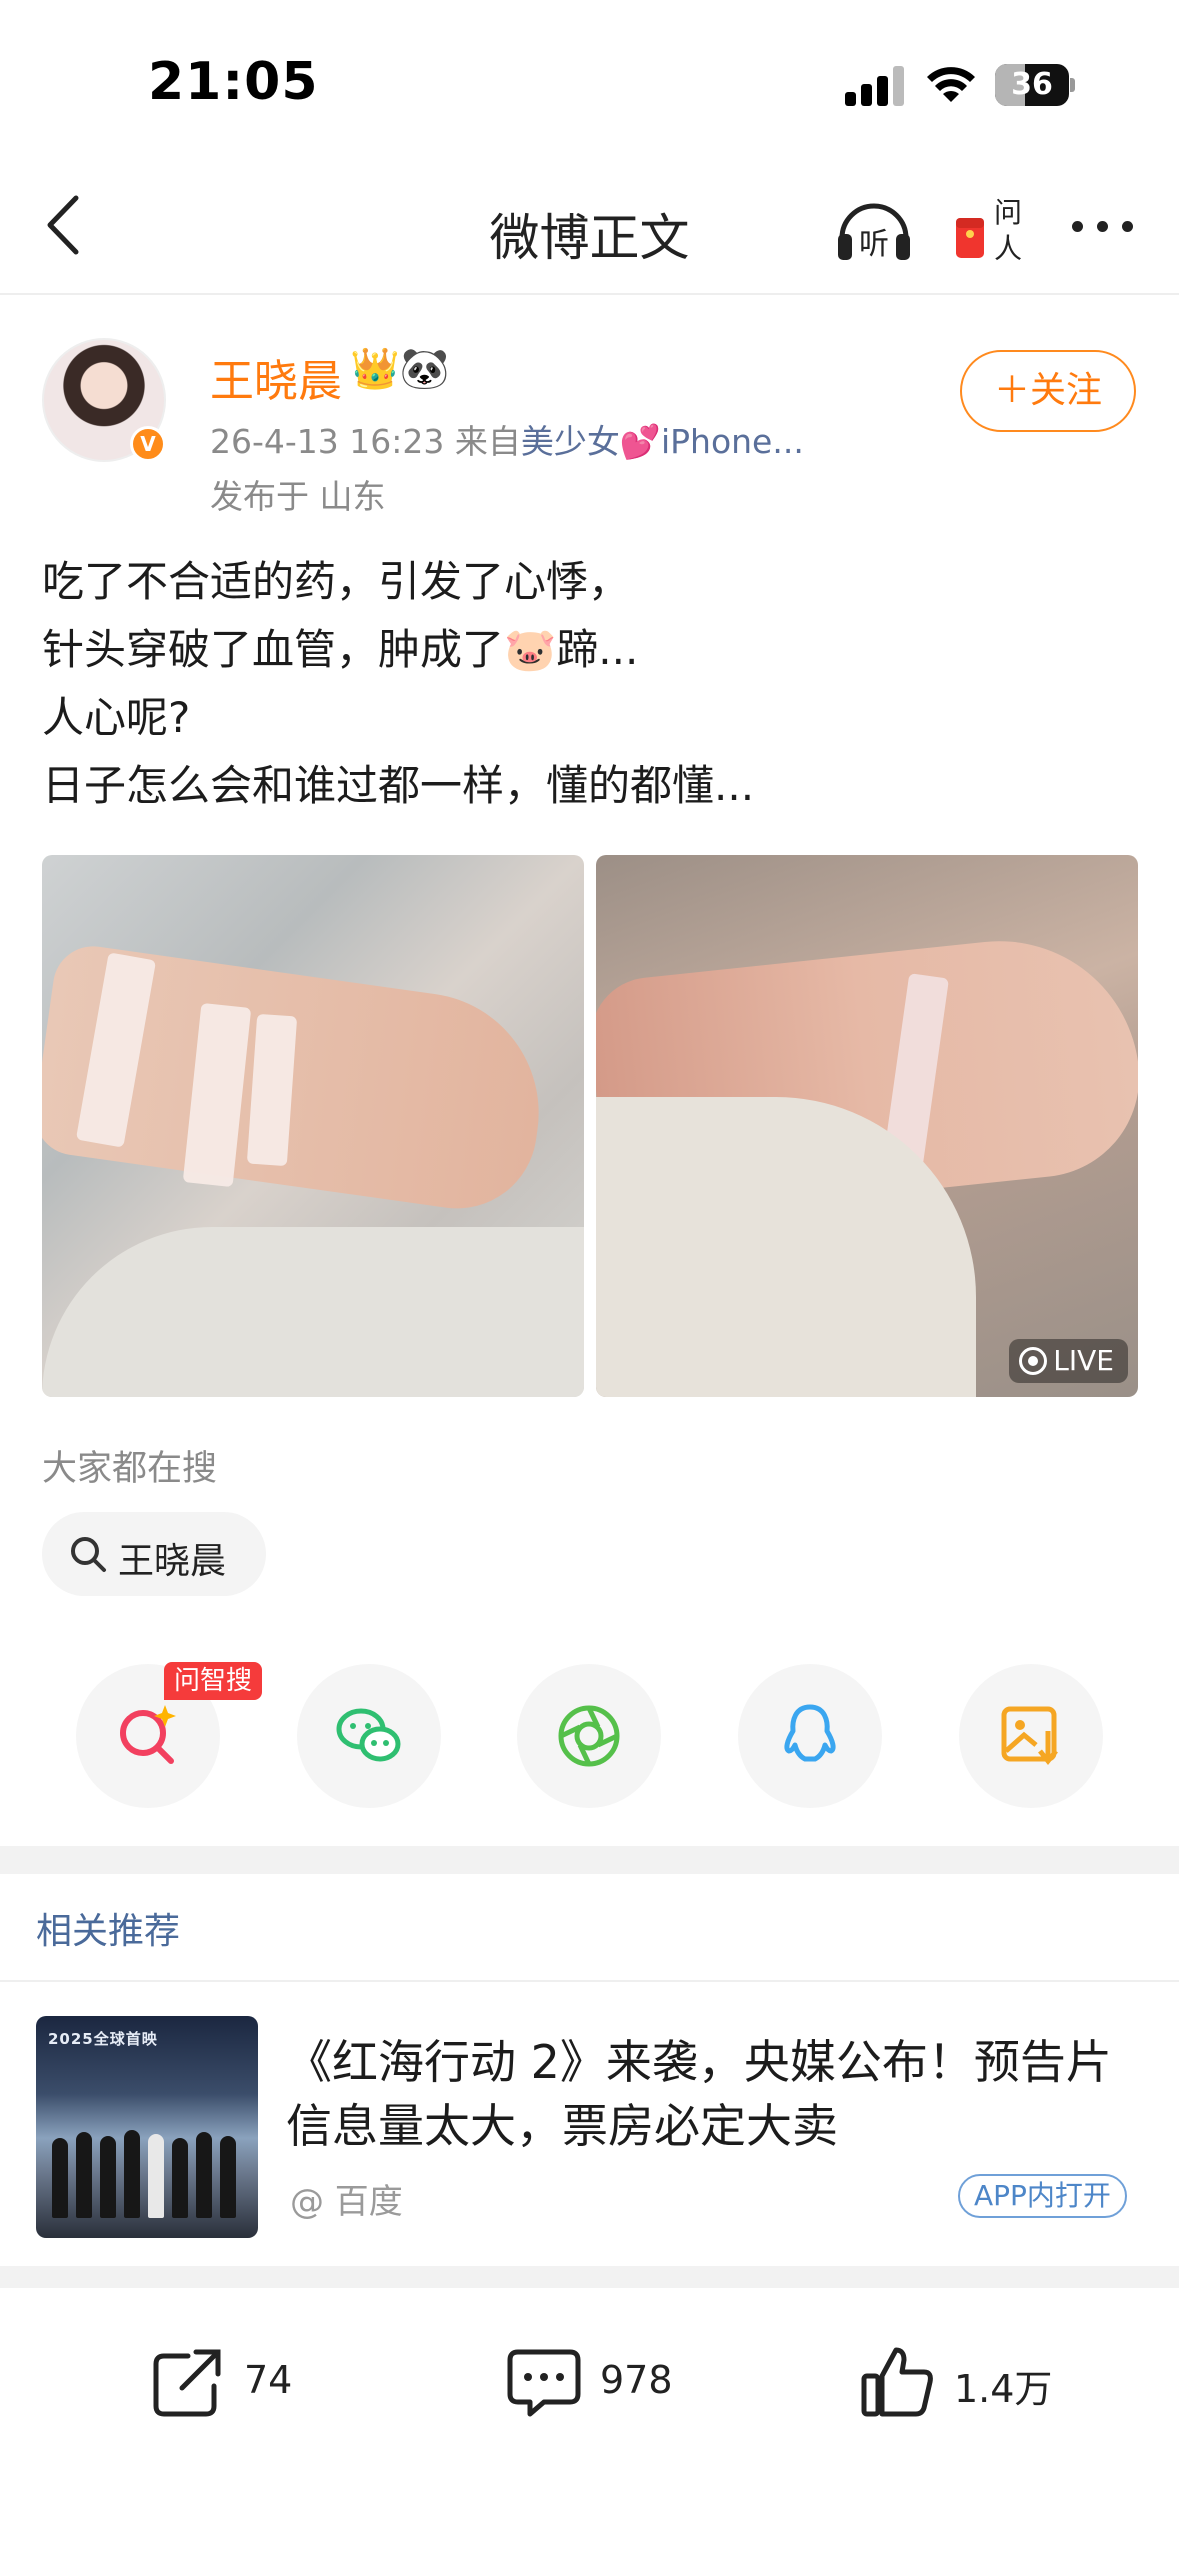 The height and width of the screenshot is (2556, 1179). I want to click on related-article-title: 《红海行动 2》来袭，央媒公布！预告片信息量太大，票房必定大卖, so click(716, 2094).